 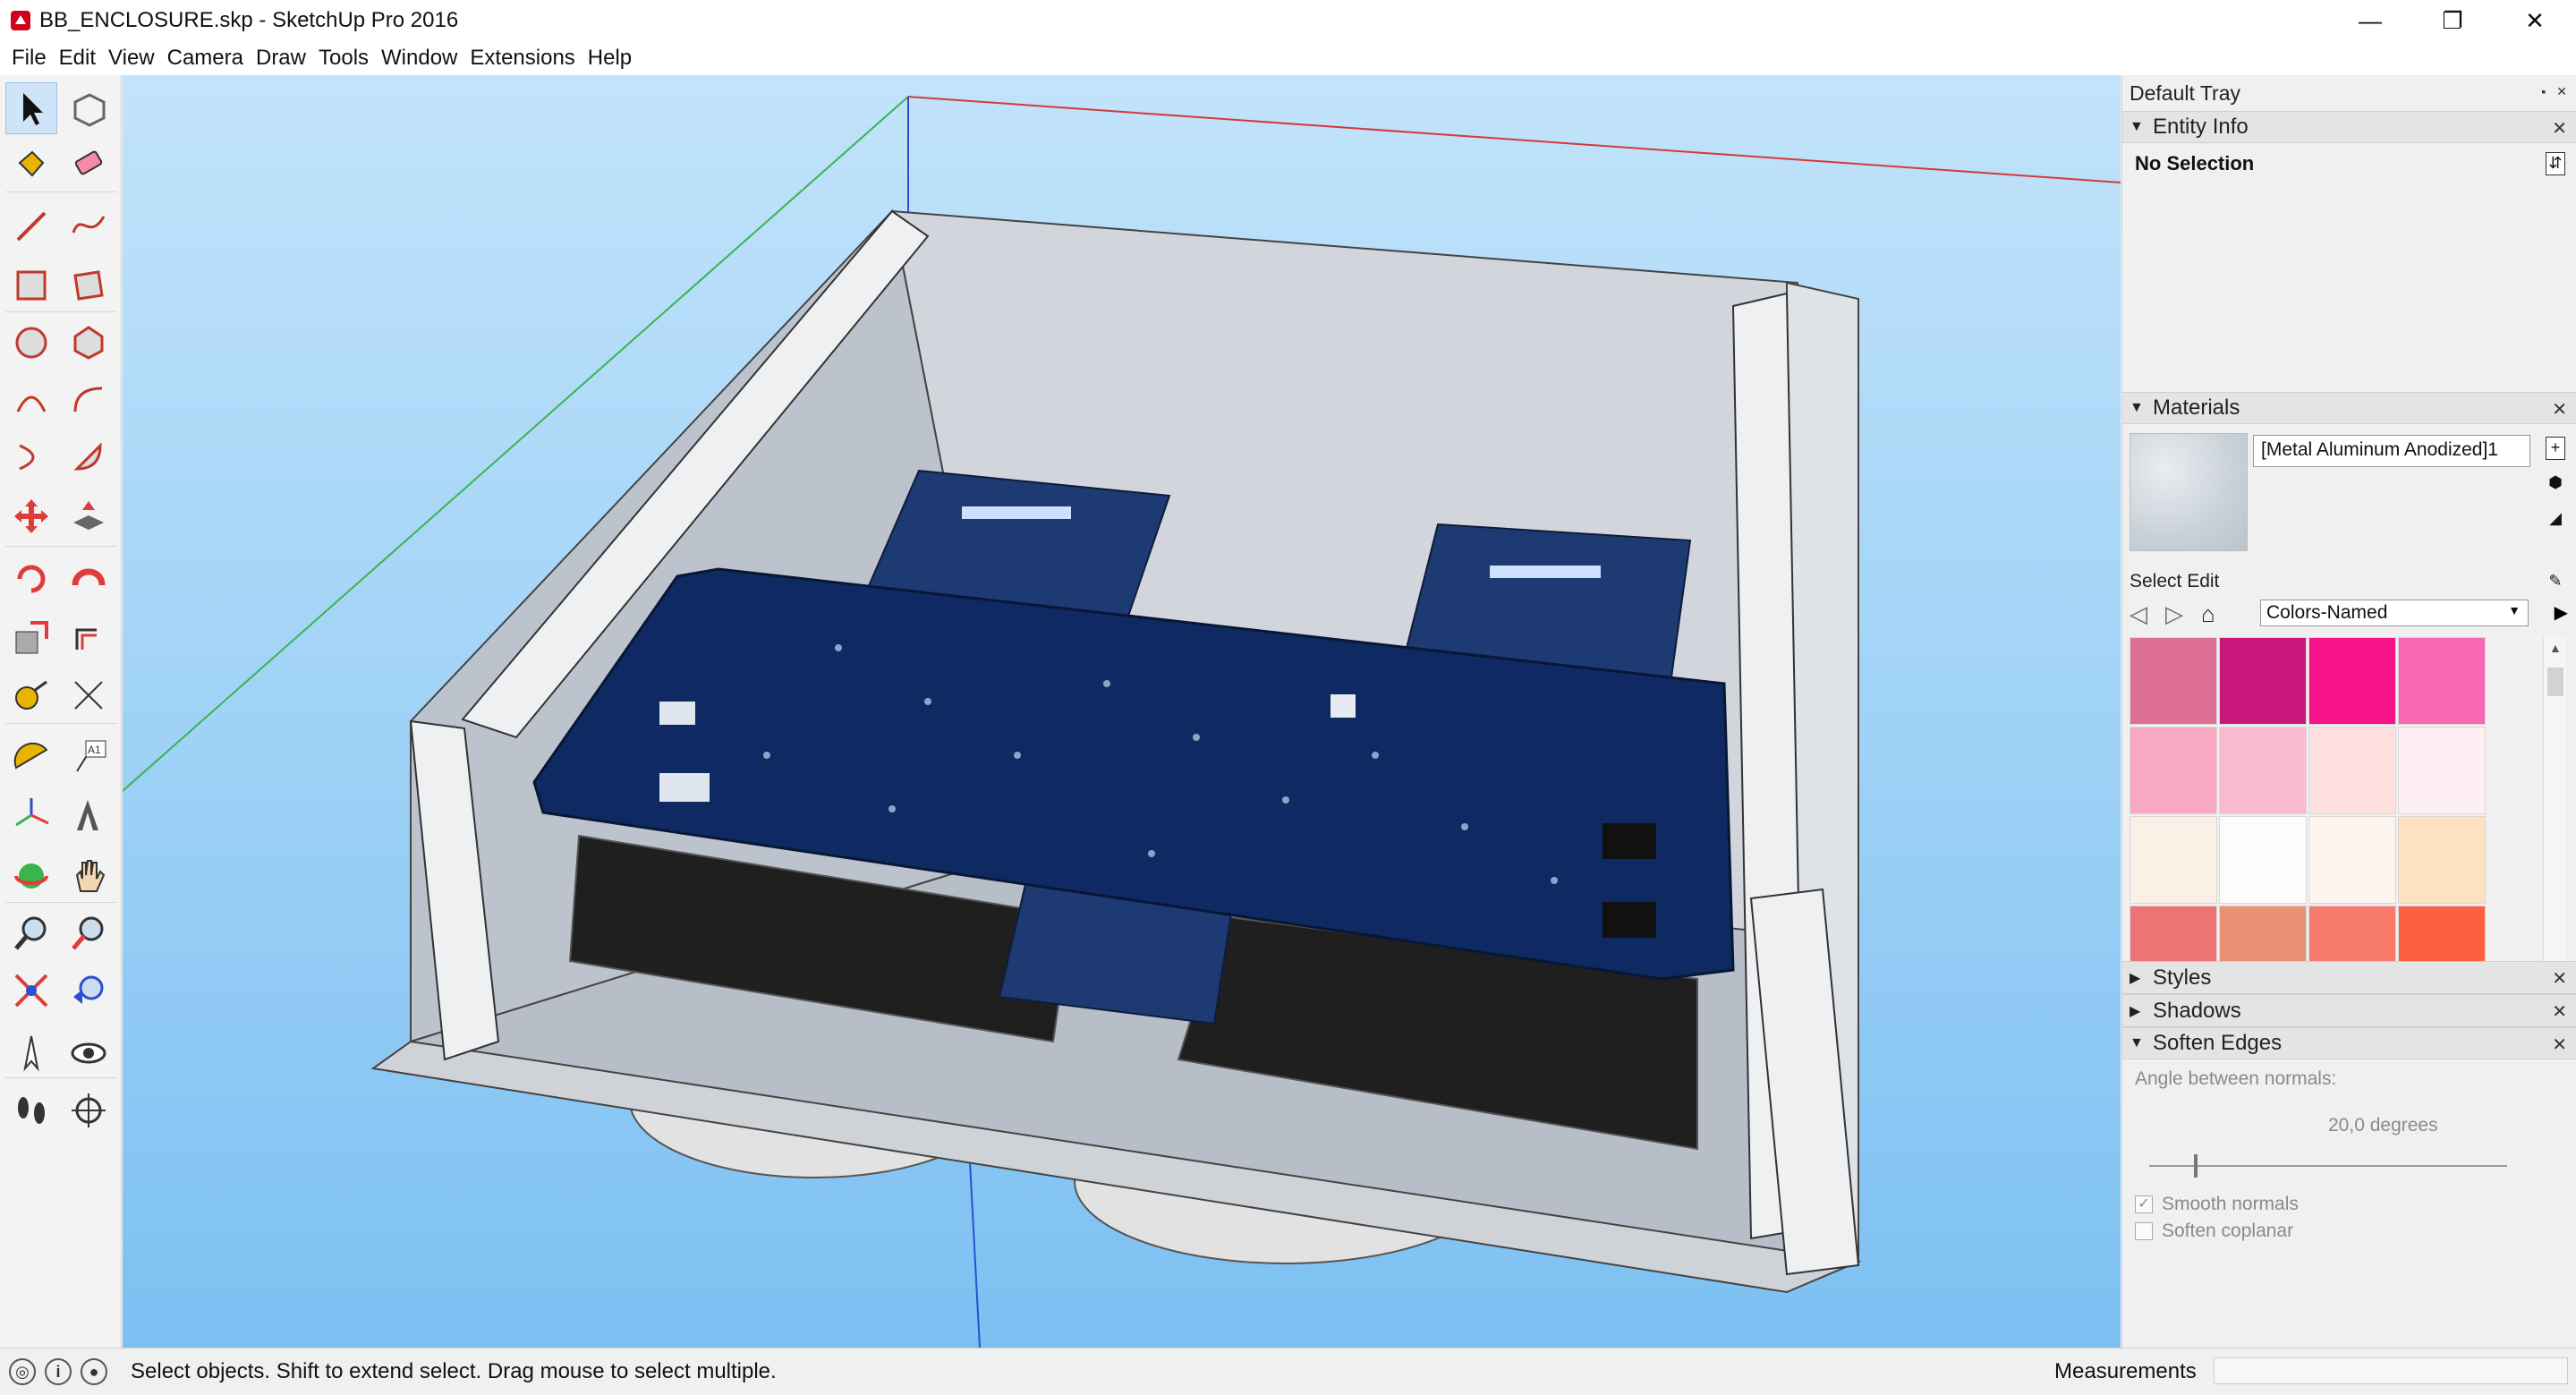 What do you see at coordinates (89, 516) in the screenshot?
I see `push-pull-tool-button` at bounding box center [89, 516].